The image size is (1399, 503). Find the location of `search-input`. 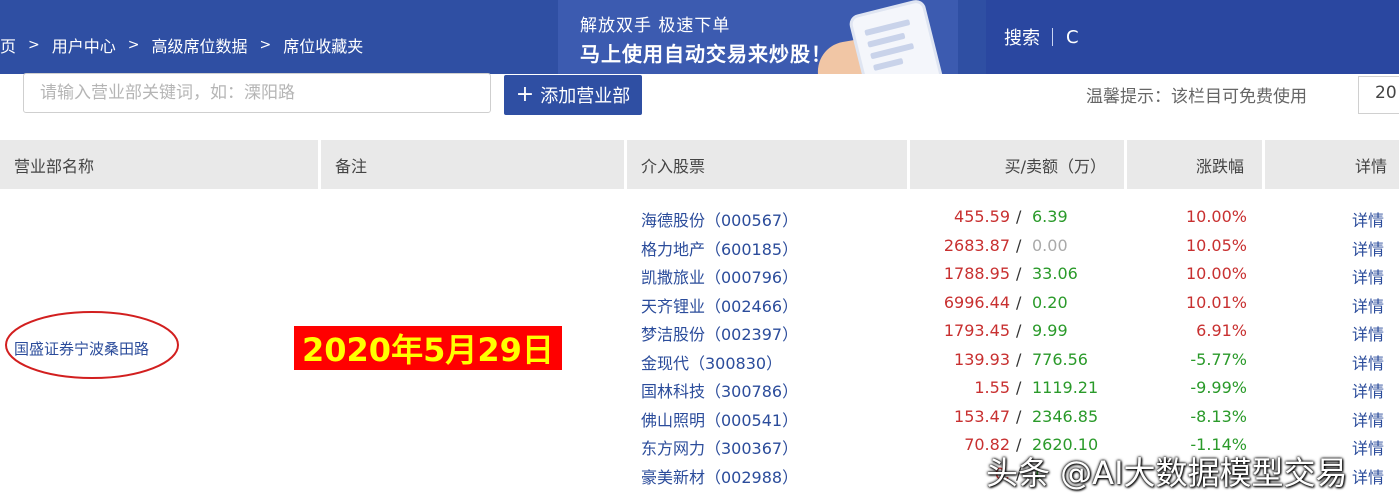

search-input is located at coordinates (1226, 37).